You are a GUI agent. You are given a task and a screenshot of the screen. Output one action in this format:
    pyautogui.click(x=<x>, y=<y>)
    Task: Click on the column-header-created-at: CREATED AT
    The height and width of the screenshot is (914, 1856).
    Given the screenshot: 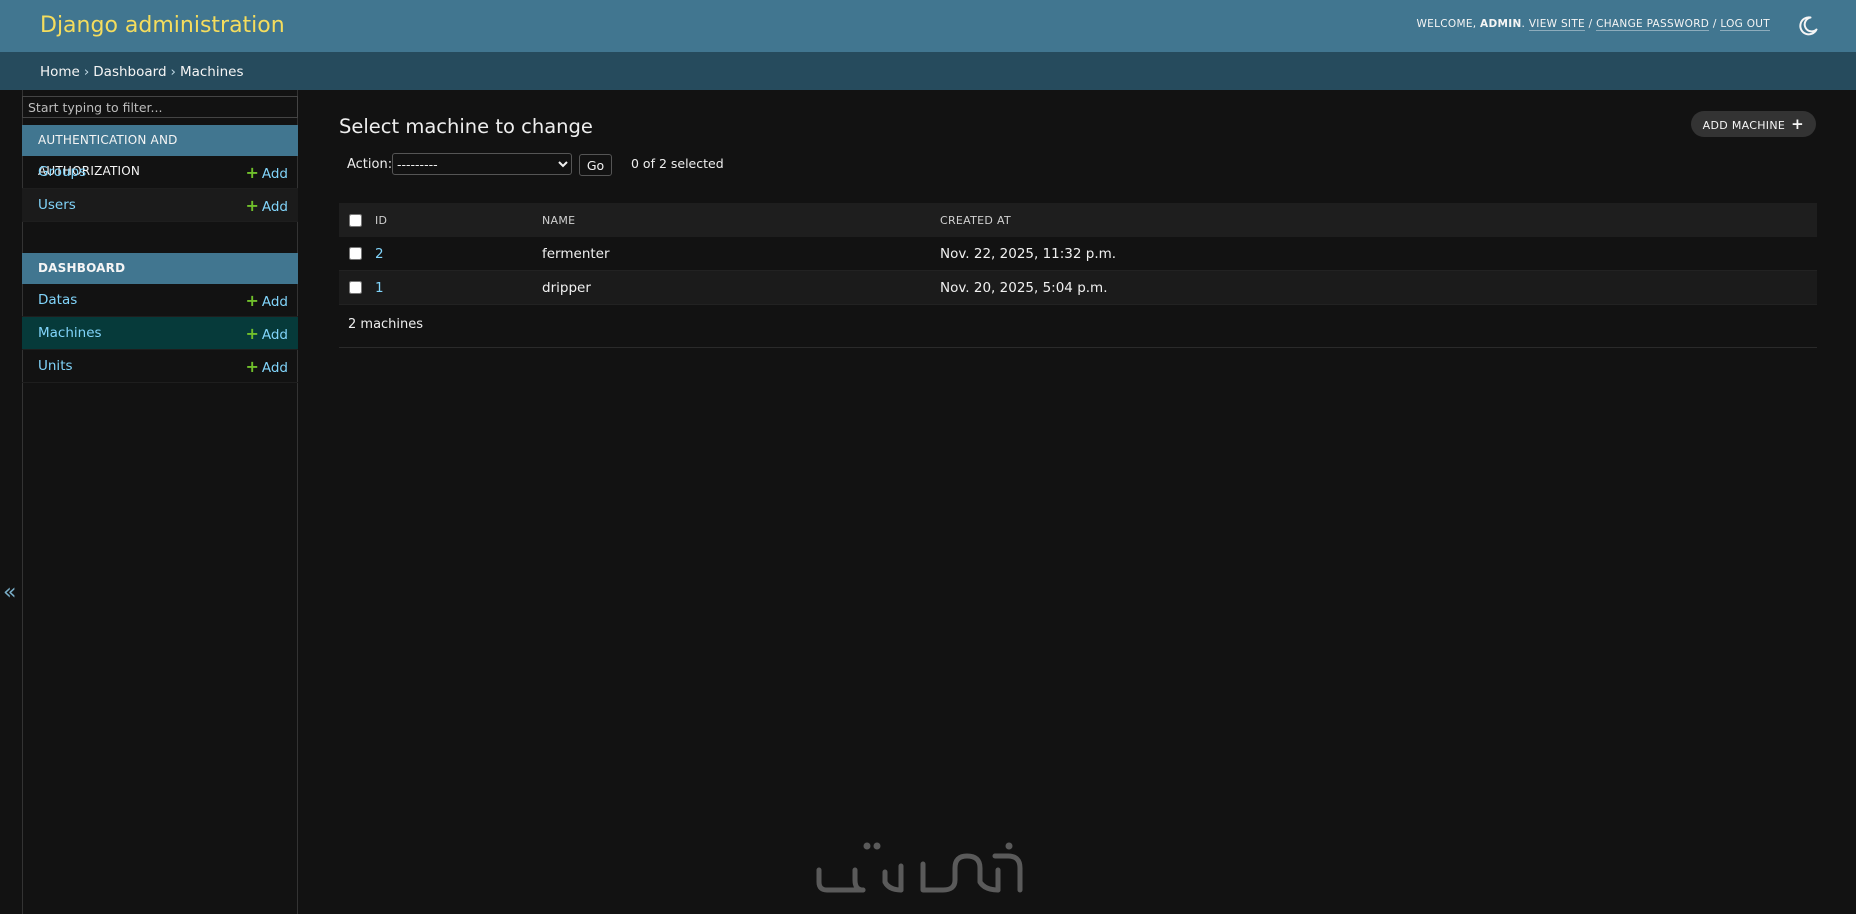 What is the action you would take?
    pyautogui.click(x=1378, y=220)
    